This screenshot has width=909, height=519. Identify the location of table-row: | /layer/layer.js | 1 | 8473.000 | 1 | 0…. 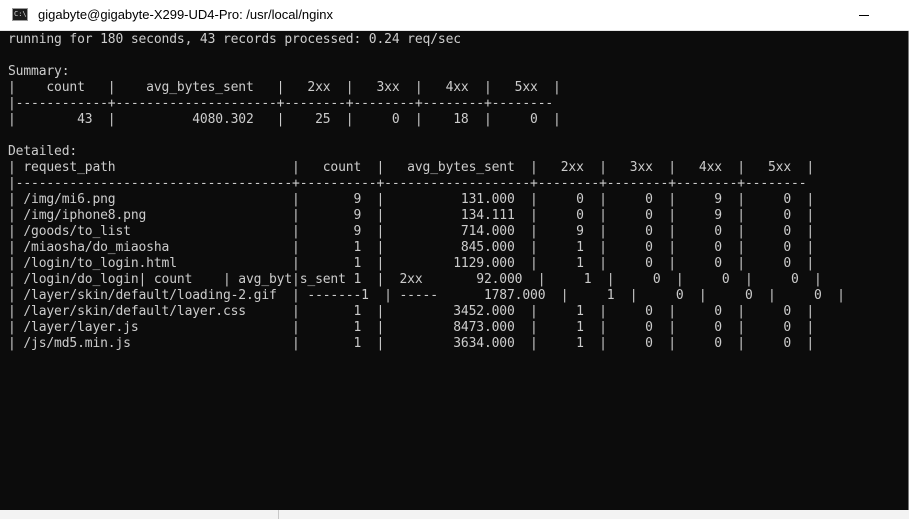
(411, 327).